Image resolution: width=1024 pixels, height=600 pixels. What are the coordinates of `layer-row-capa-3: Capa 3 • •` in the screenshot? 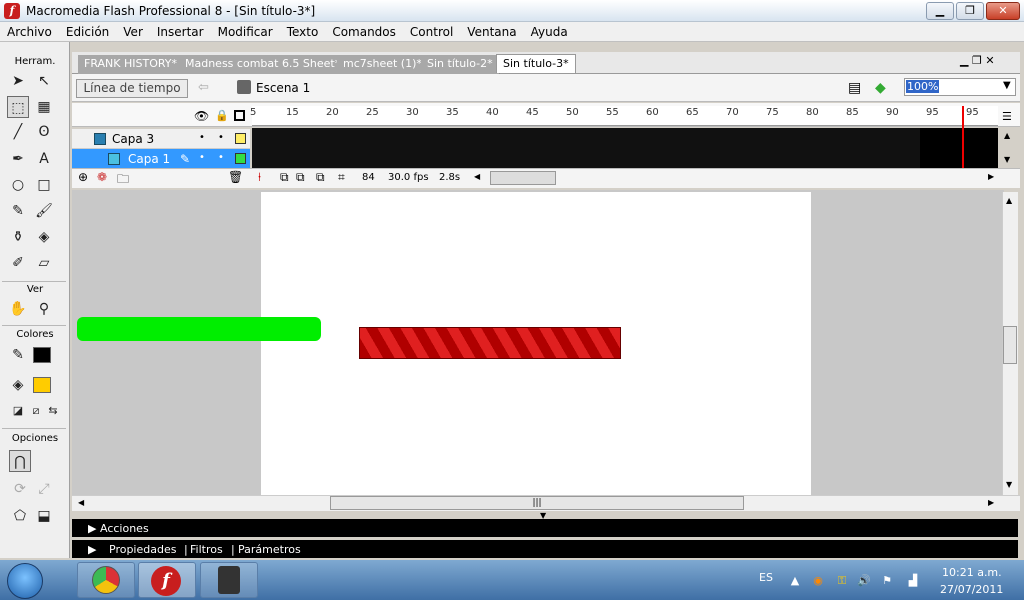 It's located at (161, 139).